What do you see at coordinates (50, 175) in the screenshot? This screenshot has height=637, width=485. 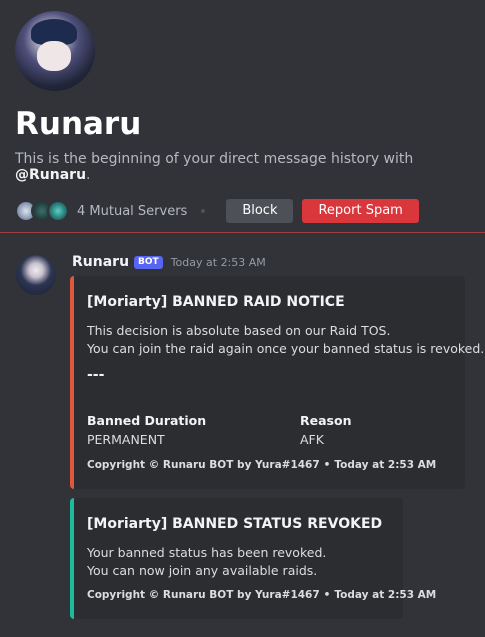 I see `intro-mention: @Runaru` at bounding box center [50, 175].